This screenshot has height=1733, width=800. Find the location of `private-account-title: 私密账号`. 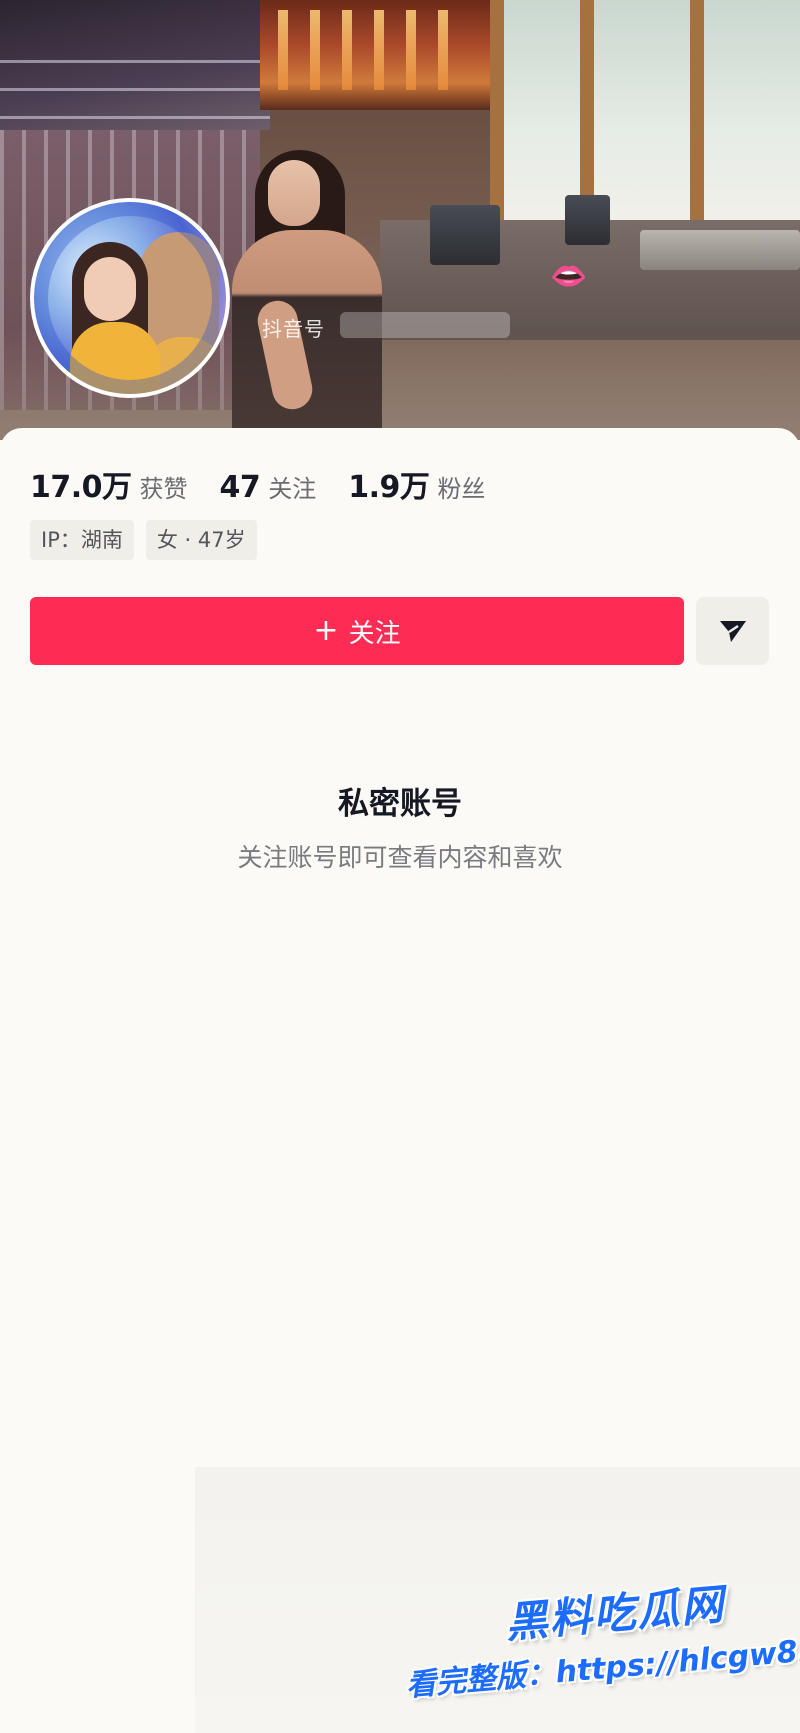

private-account-title: 私密账号 is located at coordinates (400, 804).